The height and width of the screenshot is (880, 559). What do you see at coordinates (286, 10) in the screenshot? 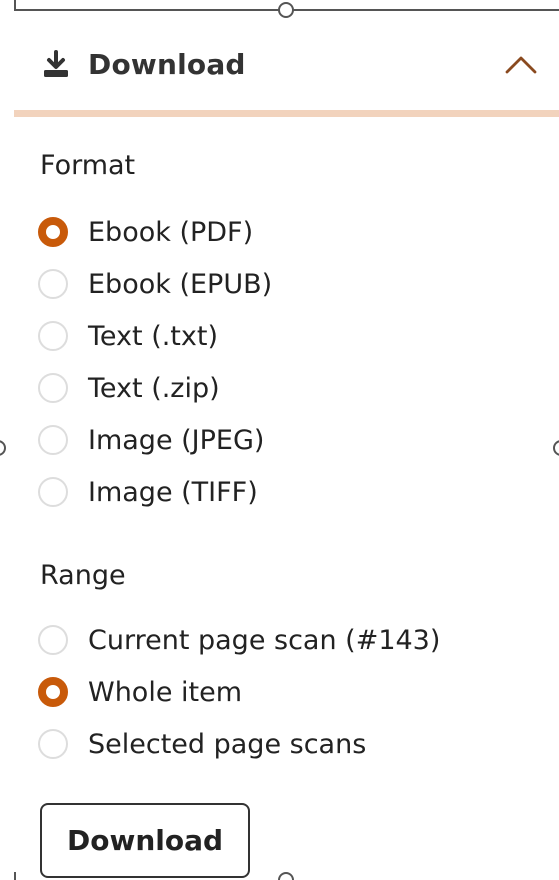
I see `selection-handle-top` at bounding box center [286, 10].